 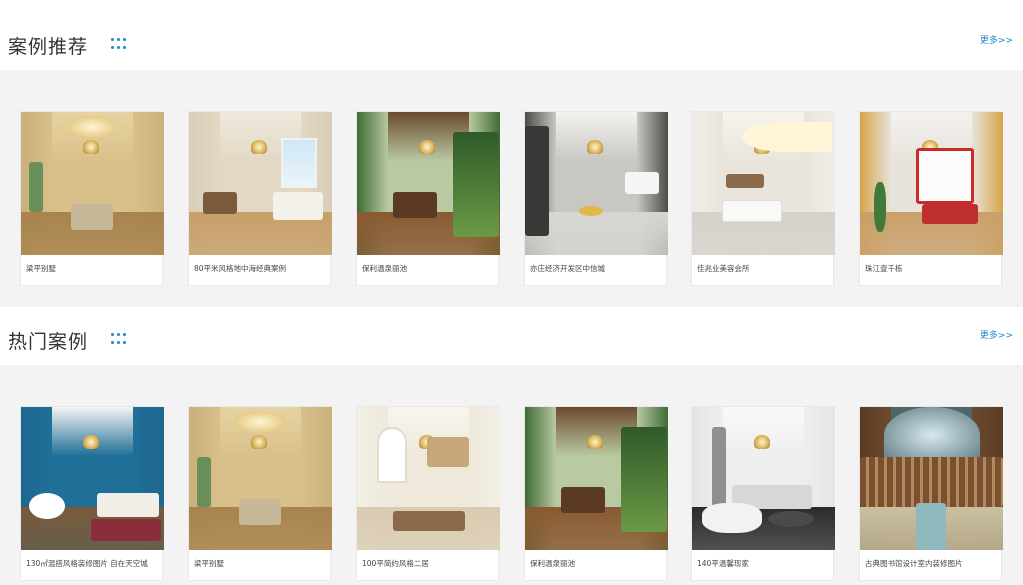 I want to click on case-card: 130㎡混搭风格装修图片 自在天空城, so click(x=92, y=493).